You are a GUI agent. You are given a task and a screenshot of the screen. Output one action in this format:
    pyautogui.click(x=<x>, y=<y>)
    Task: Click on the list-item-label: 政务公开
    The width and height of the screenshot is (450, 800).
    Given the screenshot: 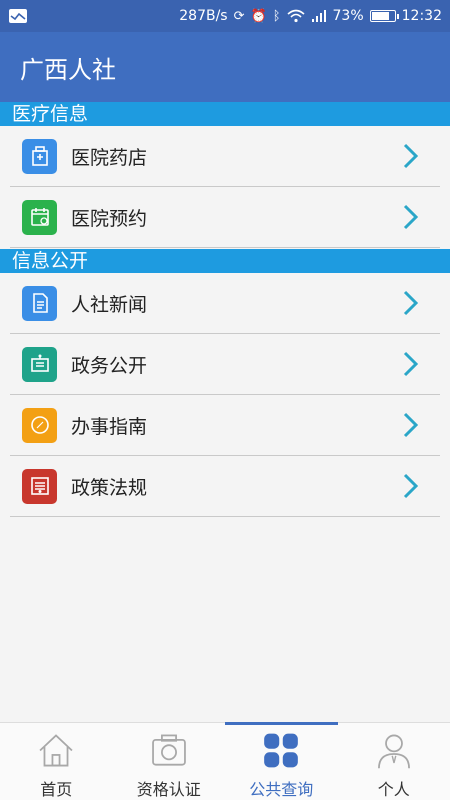 What is the action you would take?
    pyautogui.click(x=109, y=365)
    